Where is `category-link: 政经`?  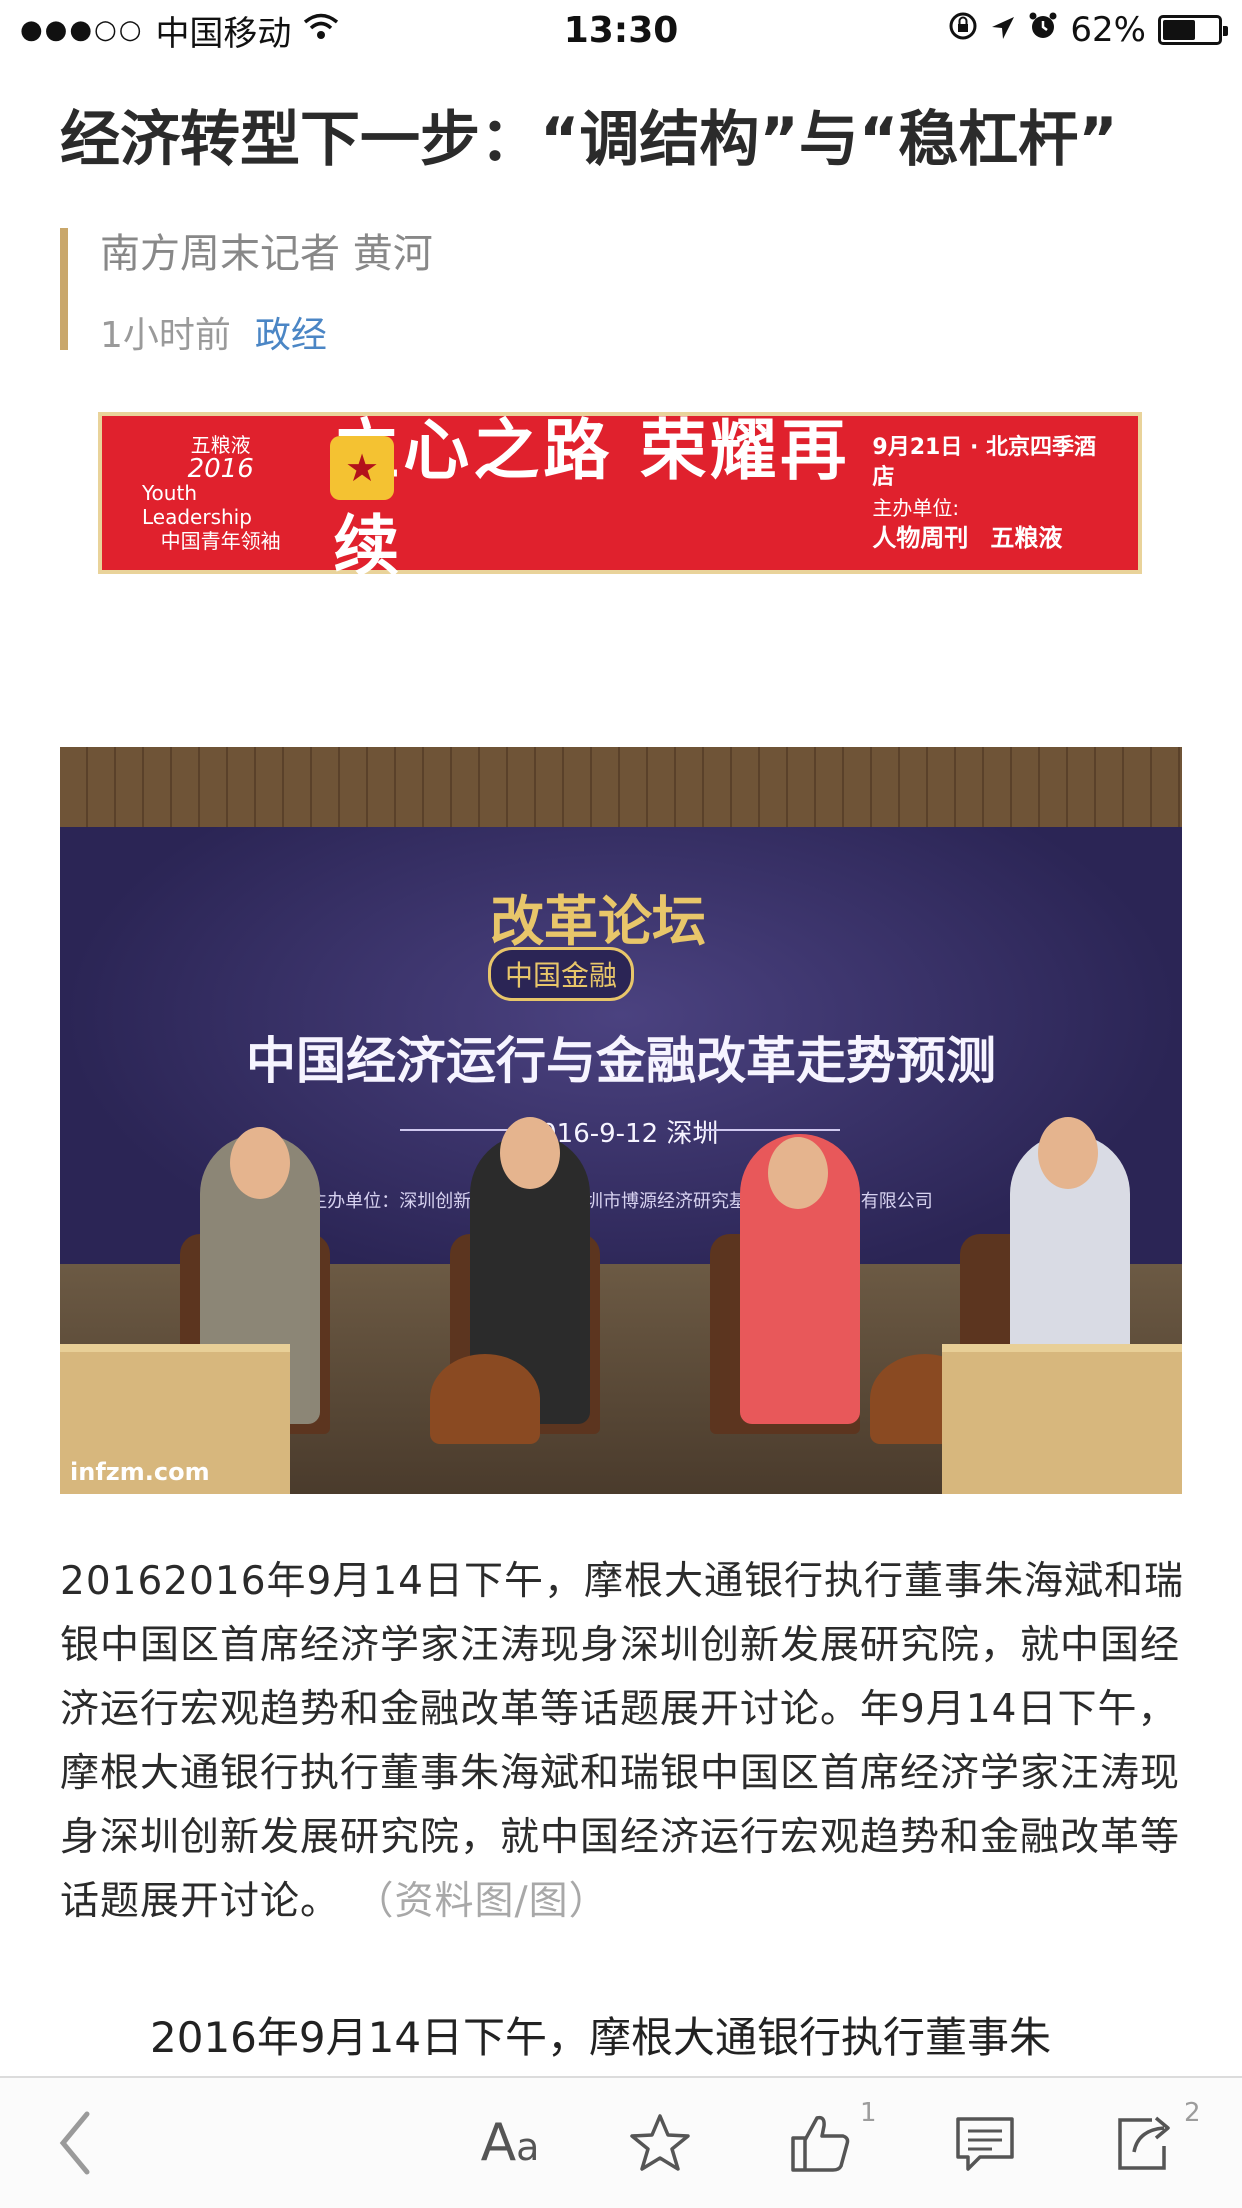
category-link: 政经 is located at coordinates (291, 332).